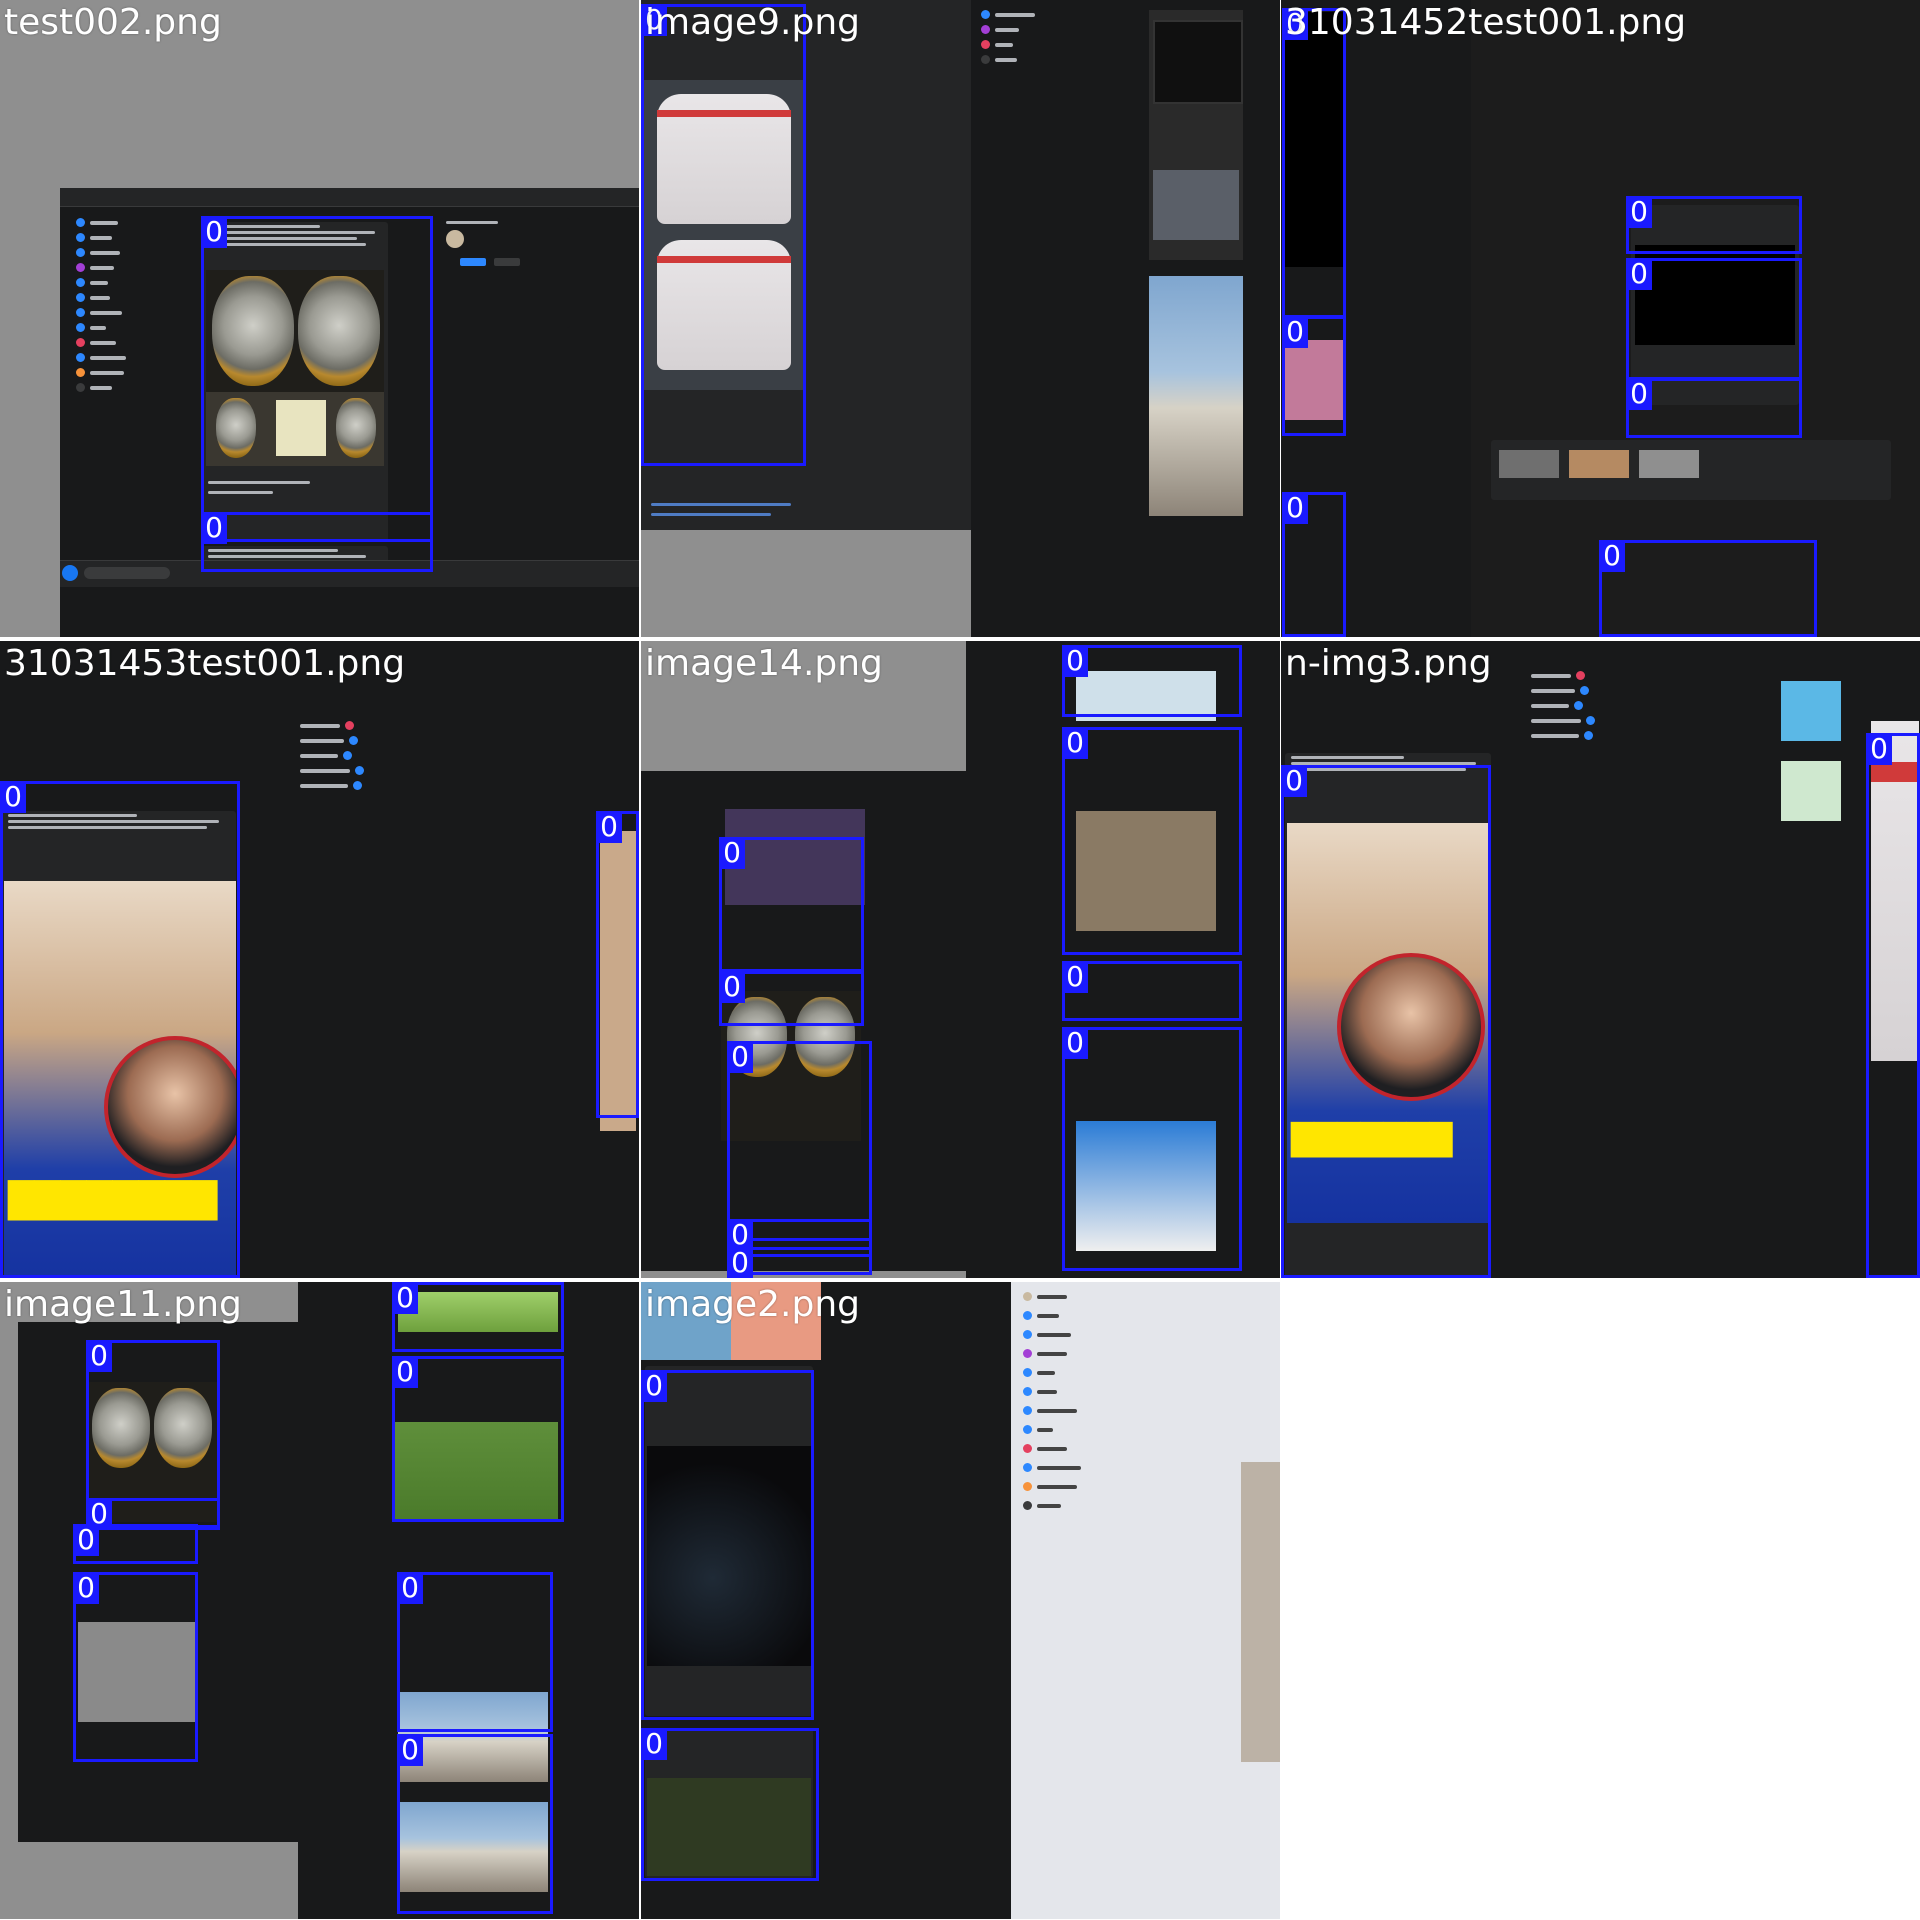  I want to click on tile-filename: image11.png, so click(123, 1304).